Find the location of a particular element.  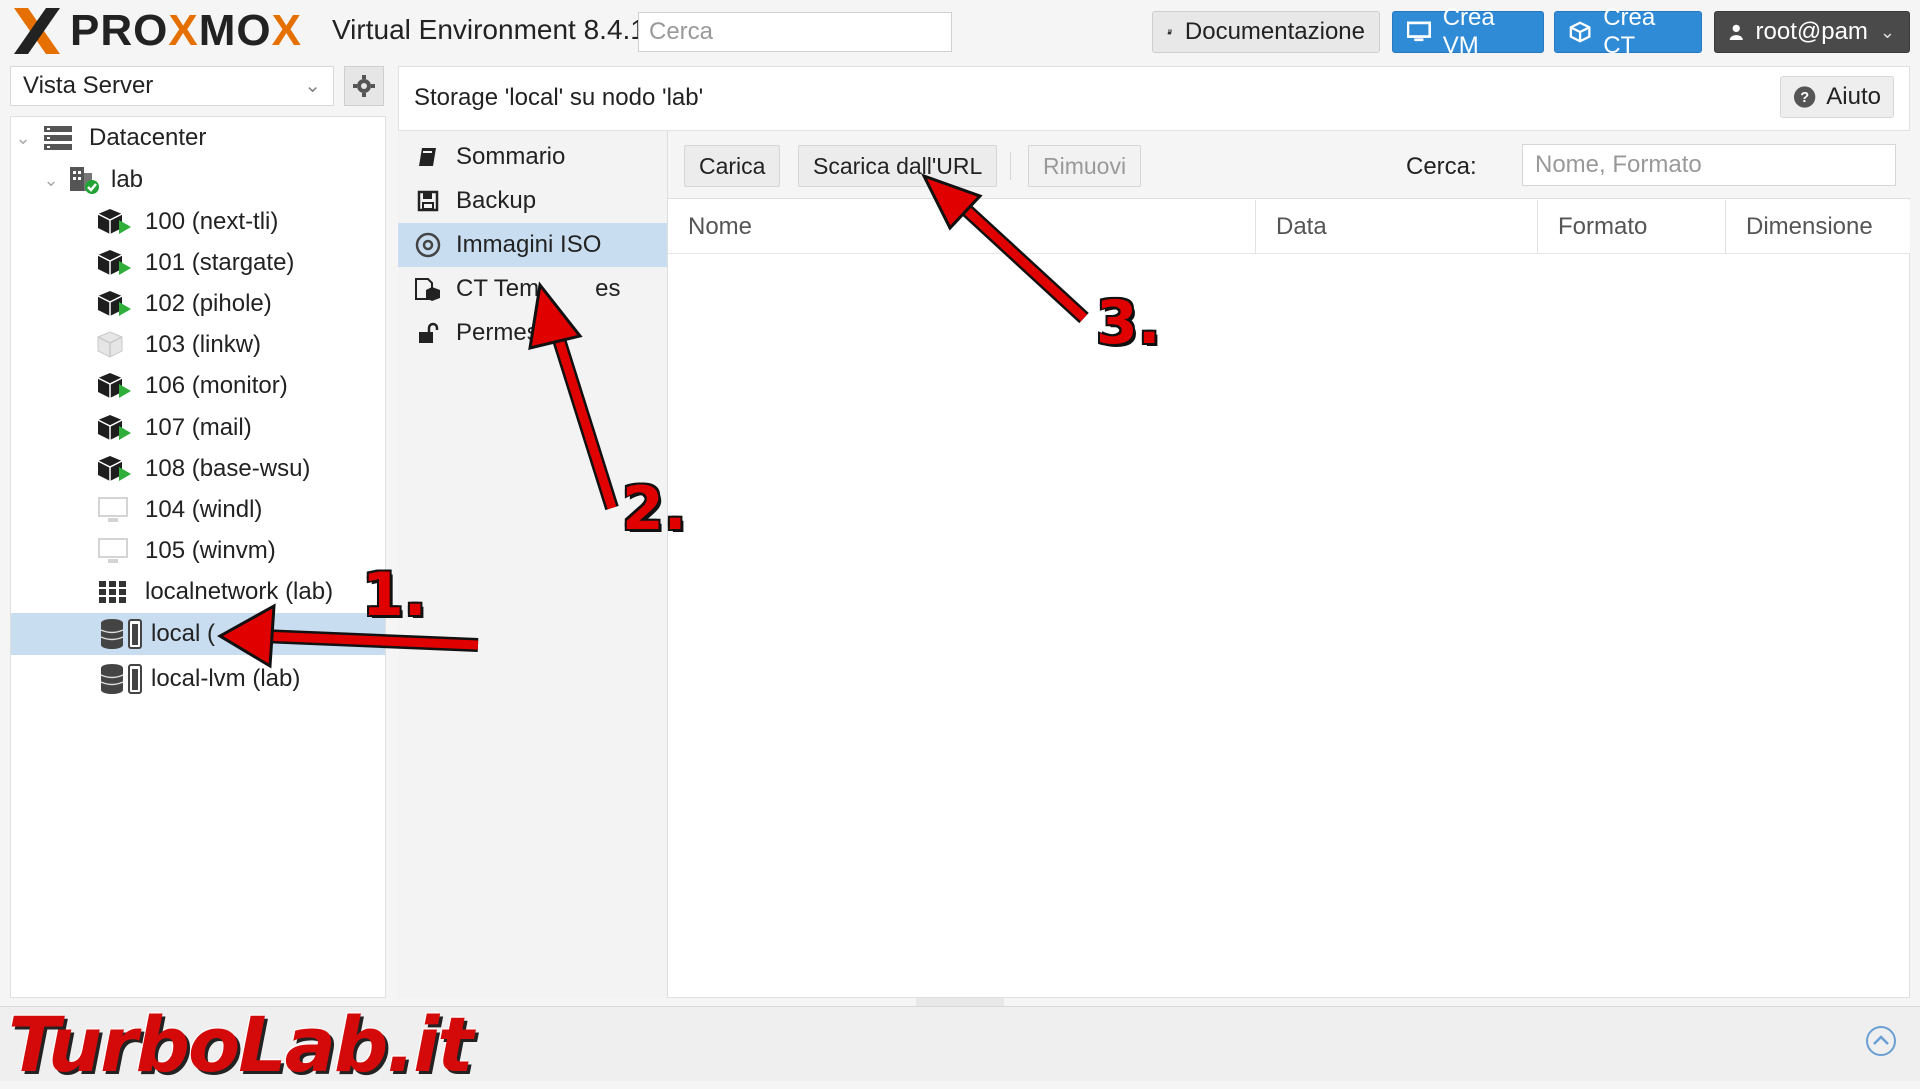

cube-icon is located at coordinates (1580, 32).